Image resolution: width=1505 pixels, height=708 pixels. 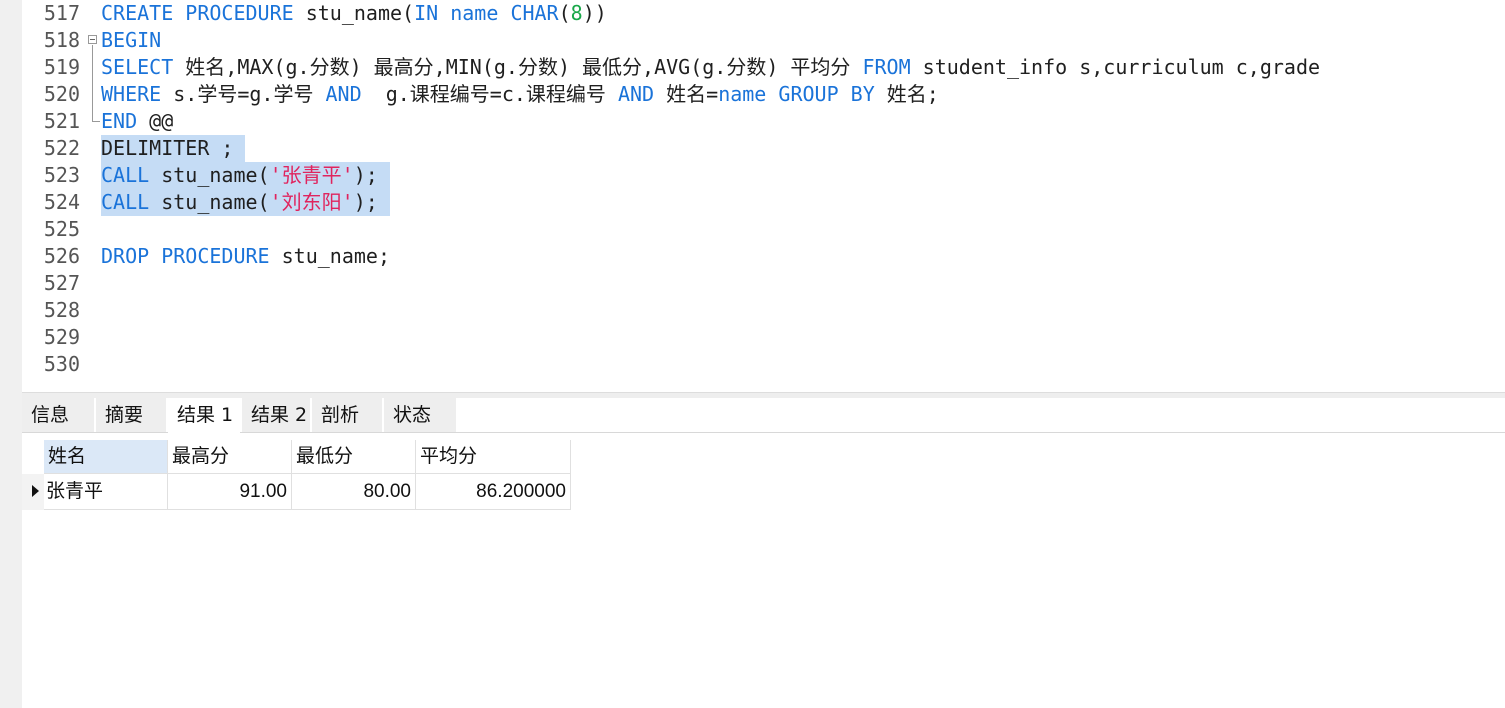 I want to click on line-number: 518, so click(x=61, y=40).